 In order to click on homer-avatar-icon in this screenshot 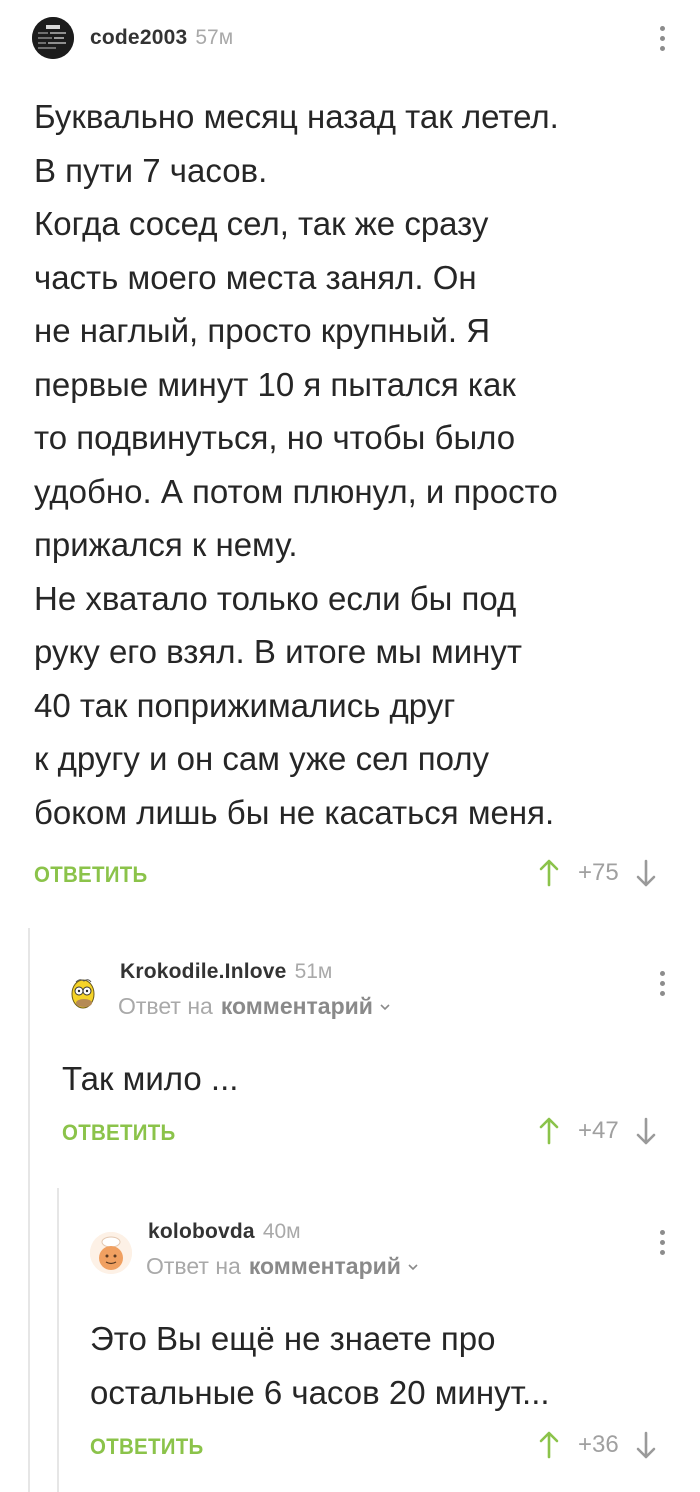, I will do `click(83, 993)`.